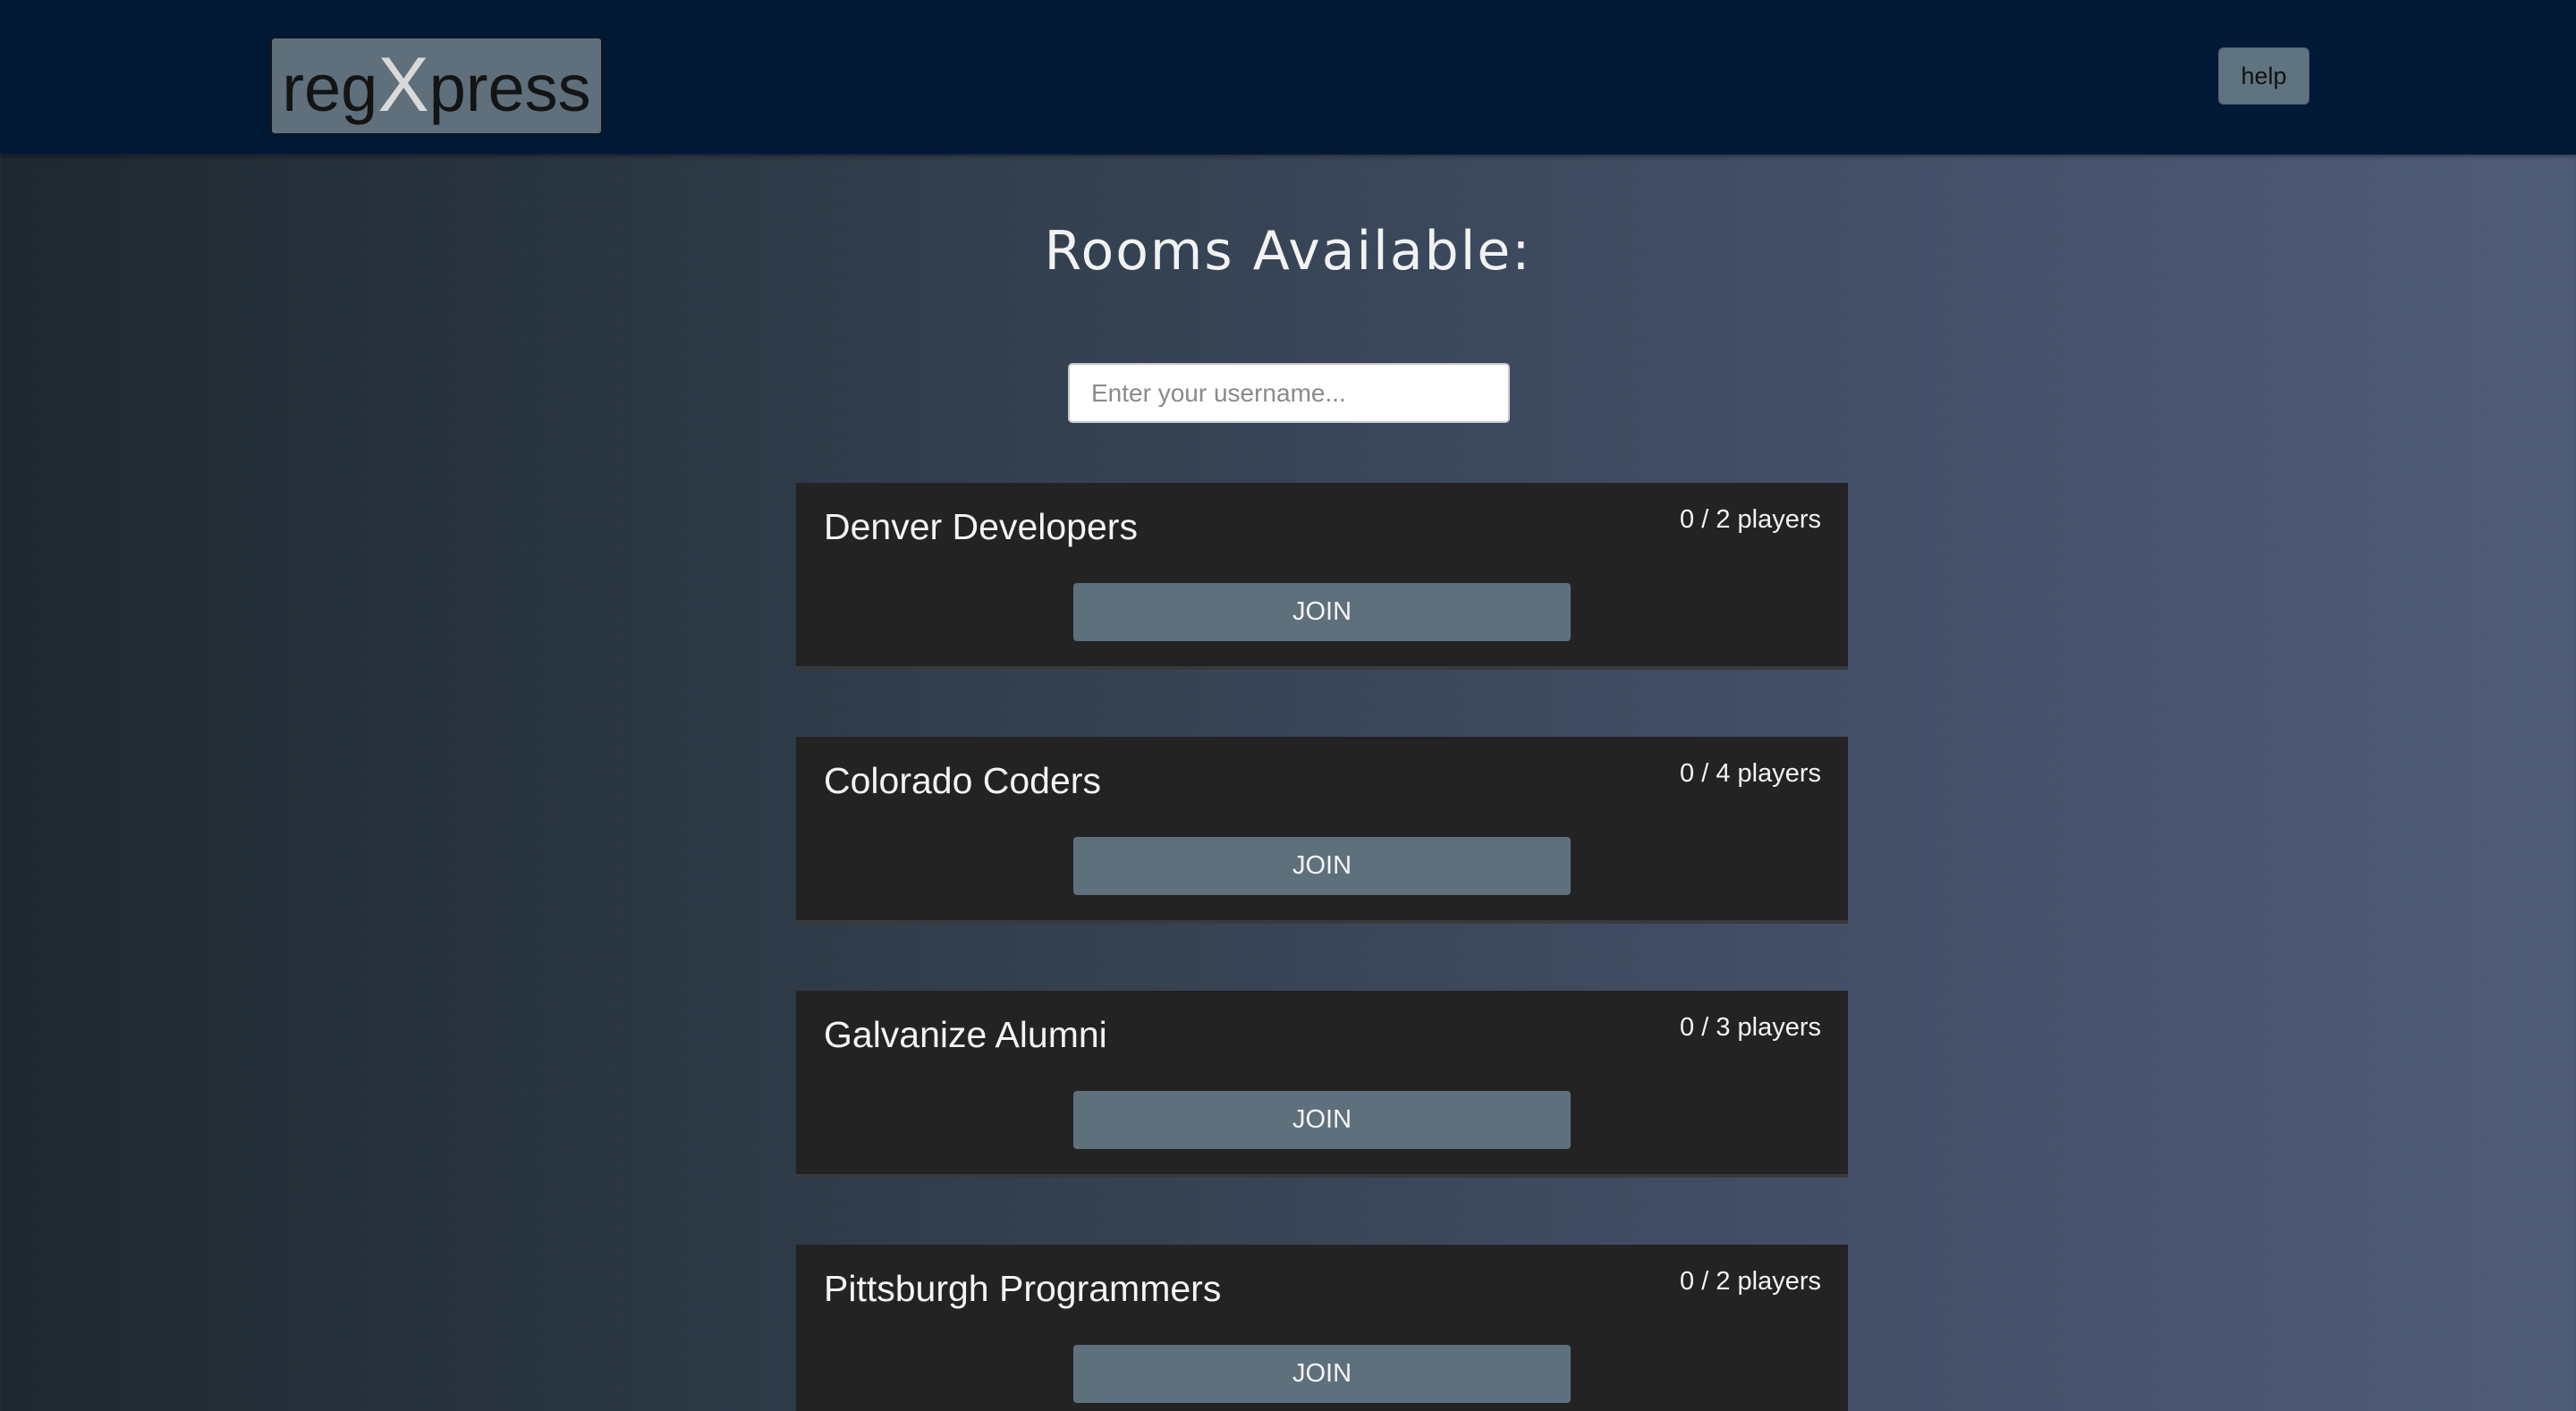  What do you see at coordinates (1750, 773) in the screenshot?
I see `room-player-count: 0 / 4 players` at bounding box center [1750, 773].